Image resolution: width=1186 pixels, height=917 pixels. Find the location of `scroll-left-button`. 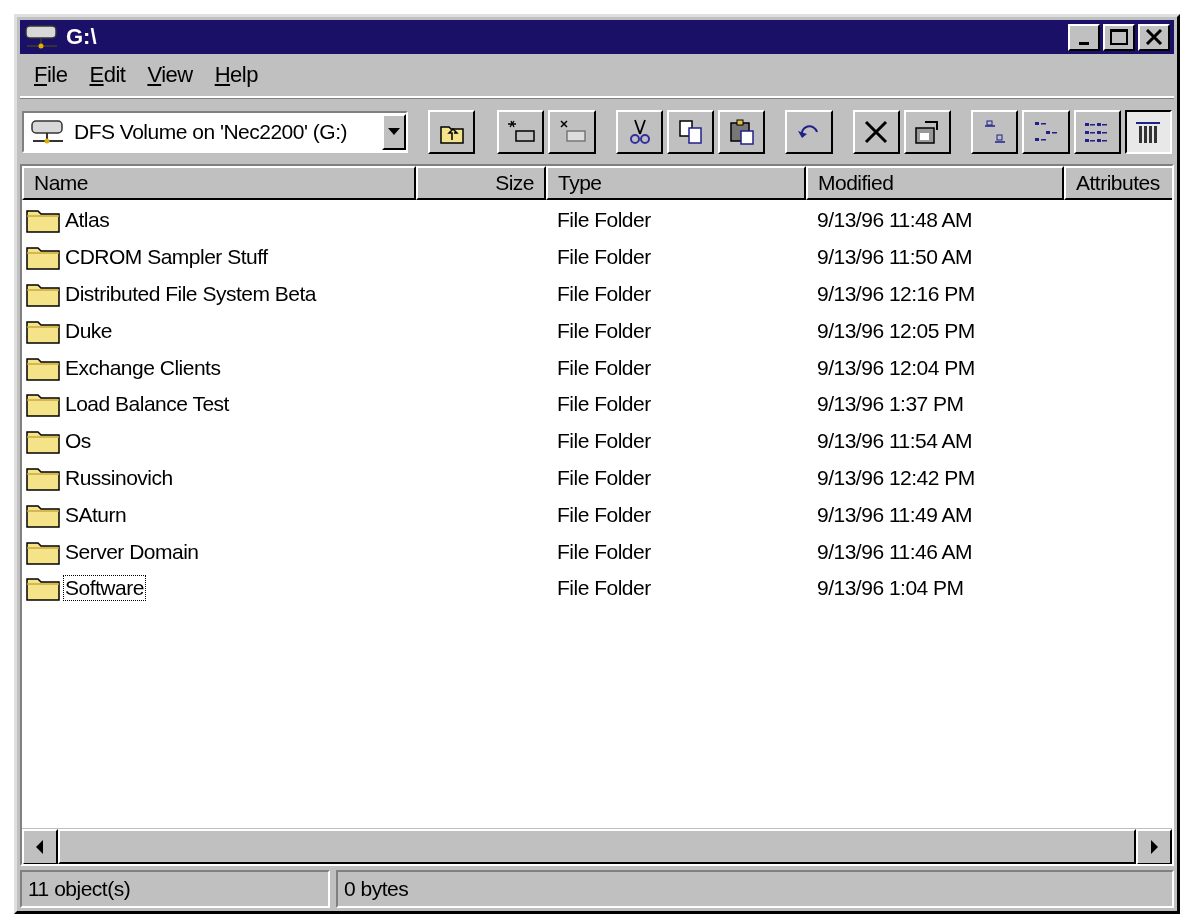

scroll-left-button is located at coordinates (40, 846).